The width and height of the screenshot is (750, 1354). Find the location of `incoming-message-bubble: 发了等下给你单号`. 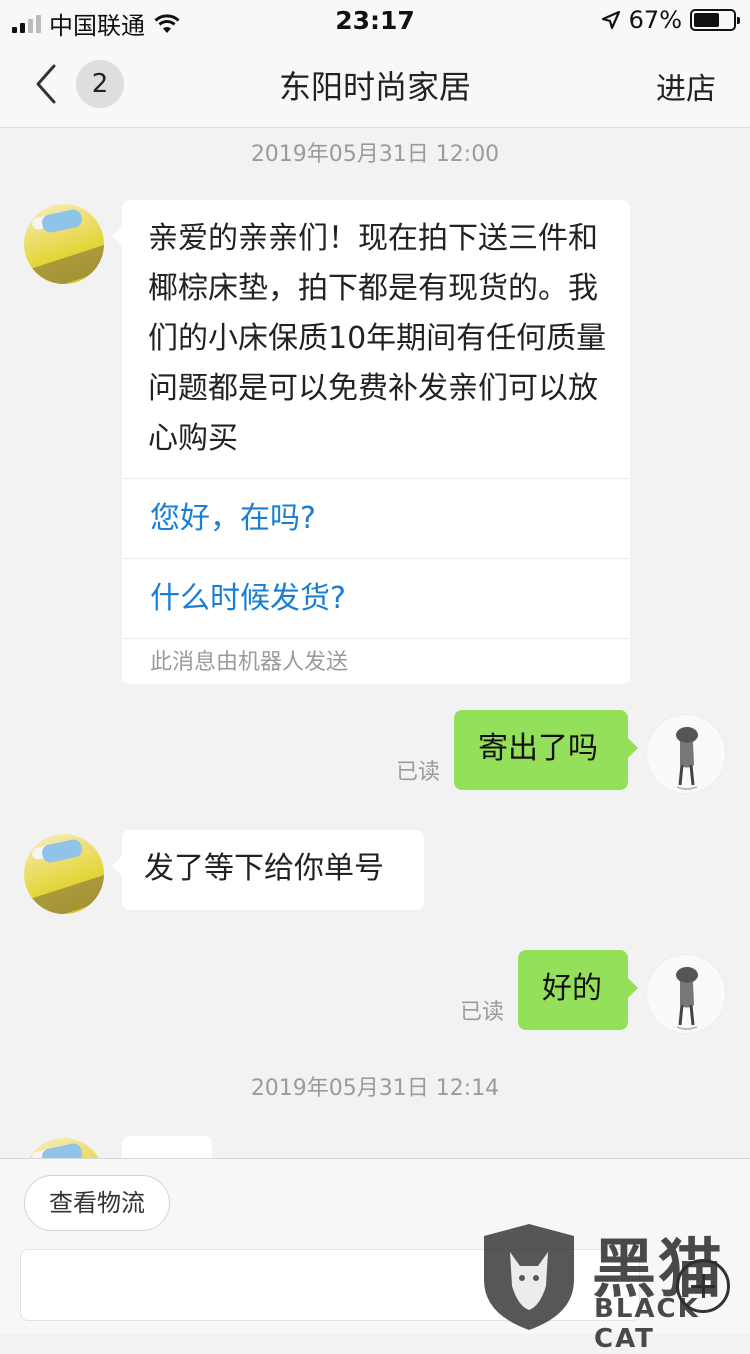

incoming-message-bubble: 发了等下给你单号 is located at coordinates (268, 870).